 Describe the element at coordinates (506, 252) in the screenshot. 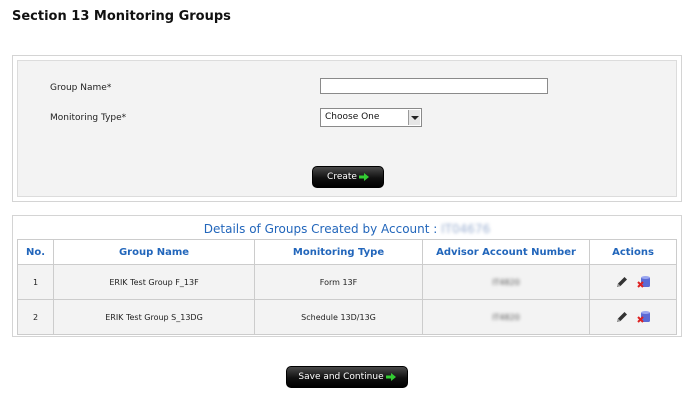

I see `column-header-advisor-account: Advisor Account Number` at that location.